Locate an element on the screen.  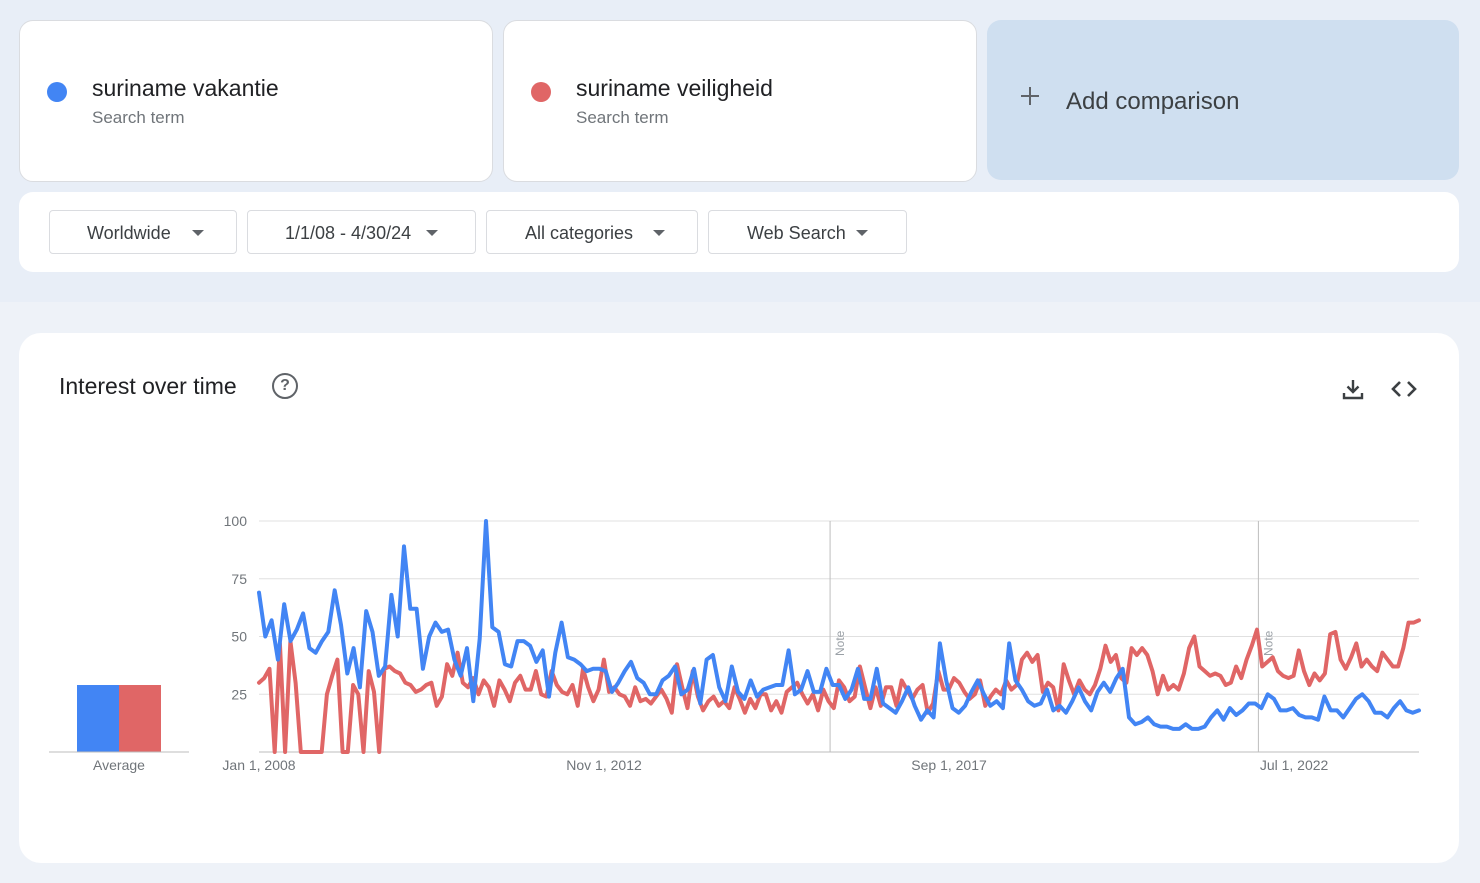
category-dropdown: All categories is located at coordinates (592, 232).